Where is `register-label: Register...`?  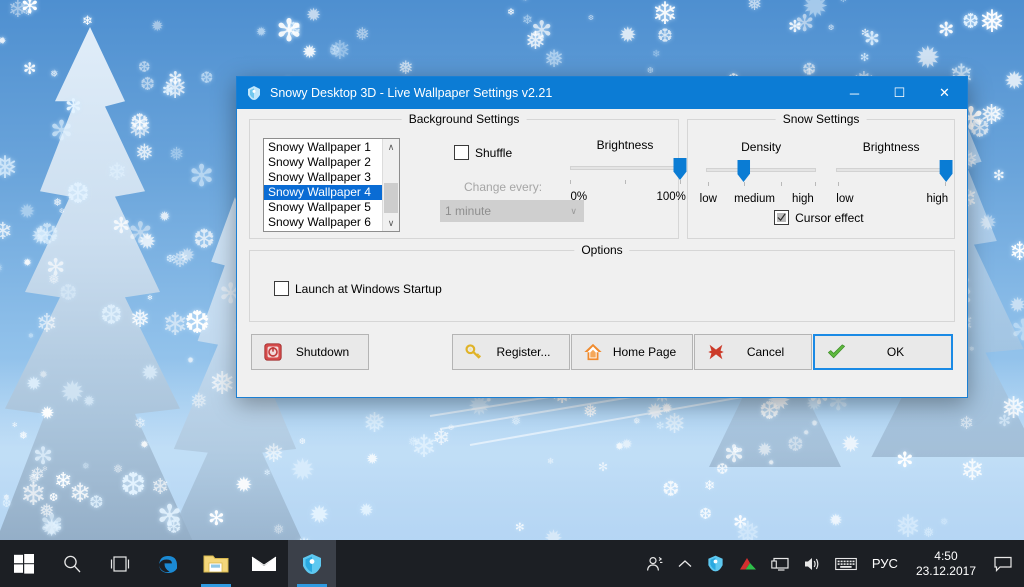
register-label: Register... is located at coordinates (523, 352).